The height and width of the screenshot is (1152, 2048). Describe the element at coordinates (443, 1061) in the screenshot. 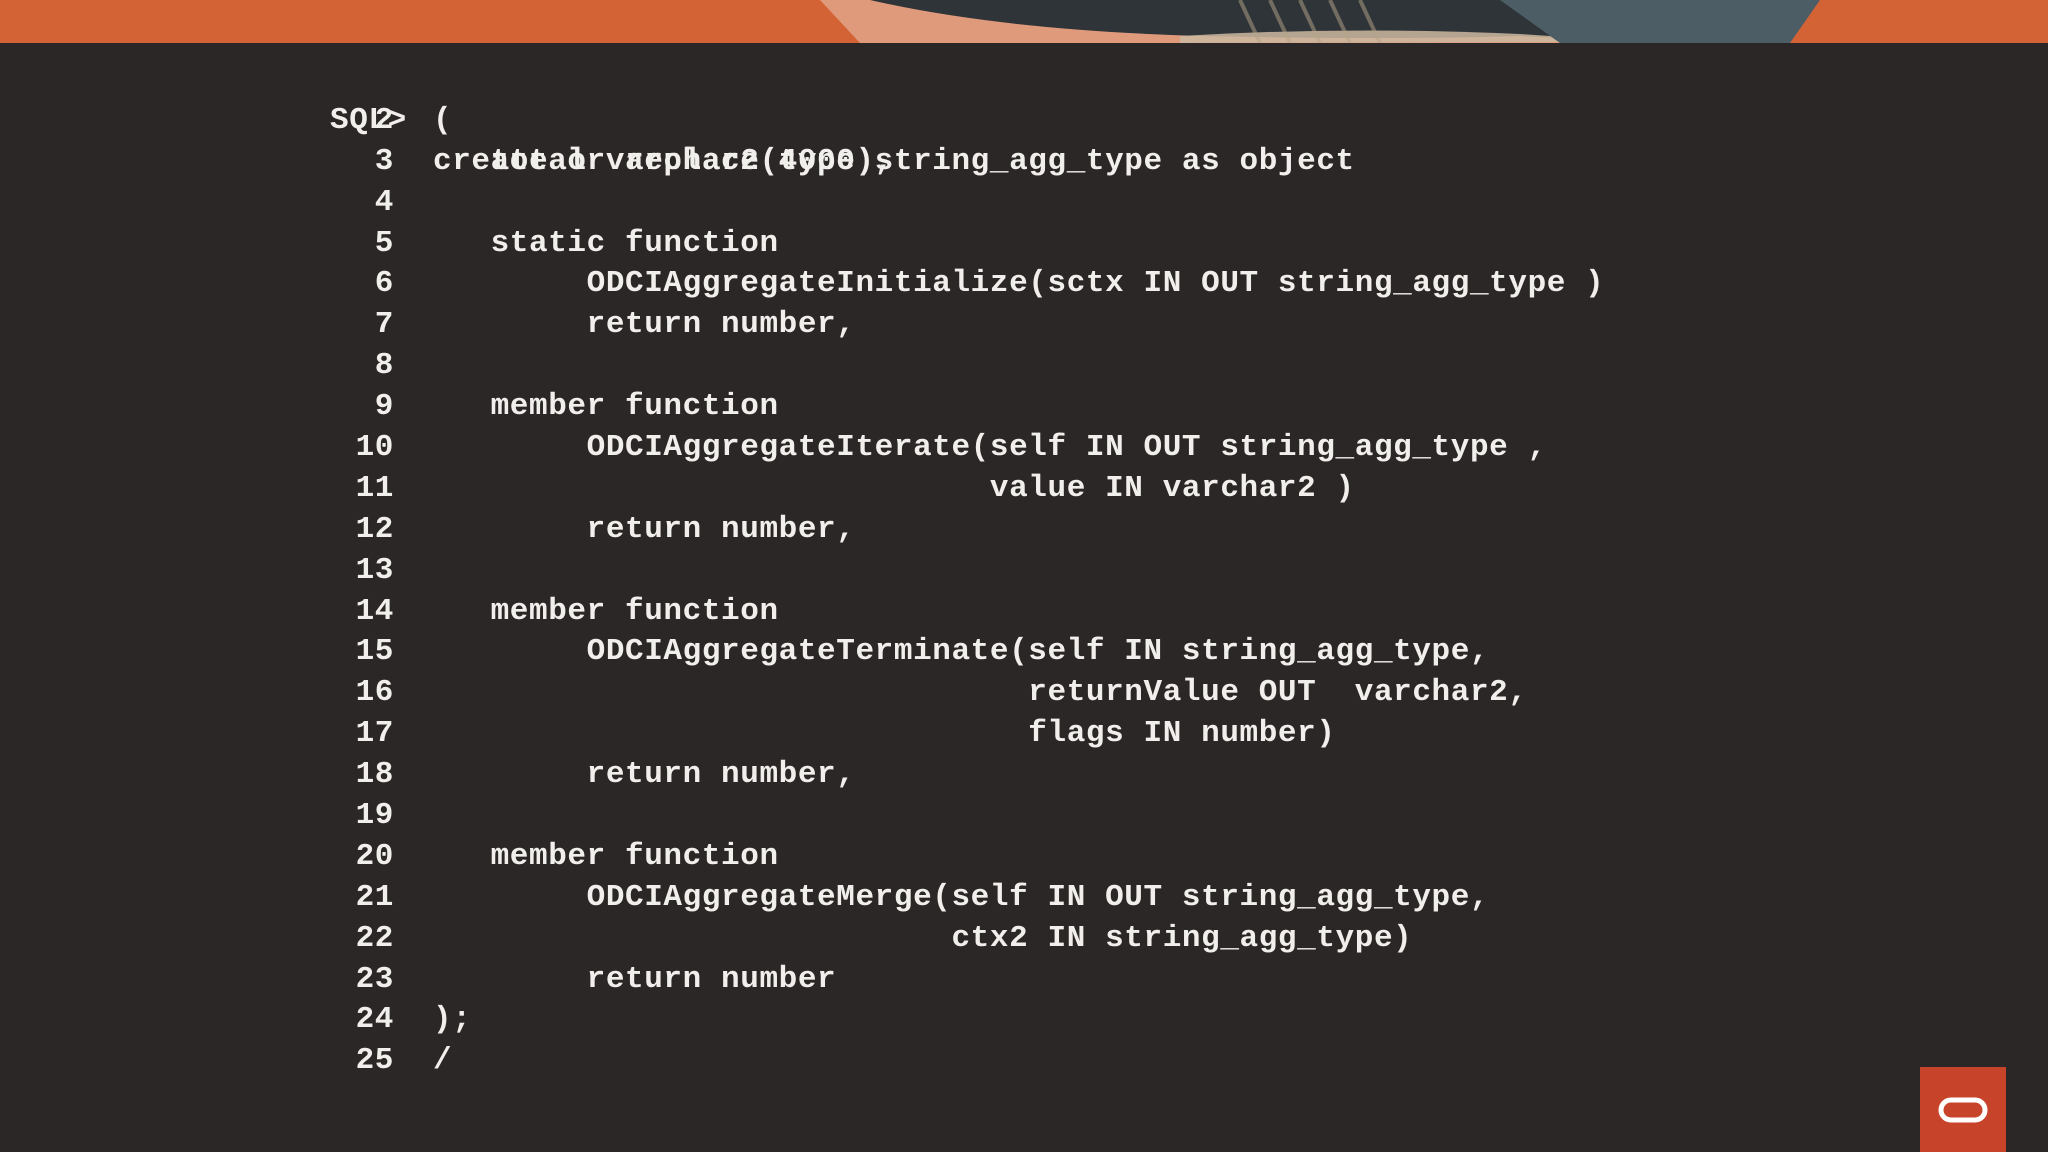

I see `line-text: /` at that location.